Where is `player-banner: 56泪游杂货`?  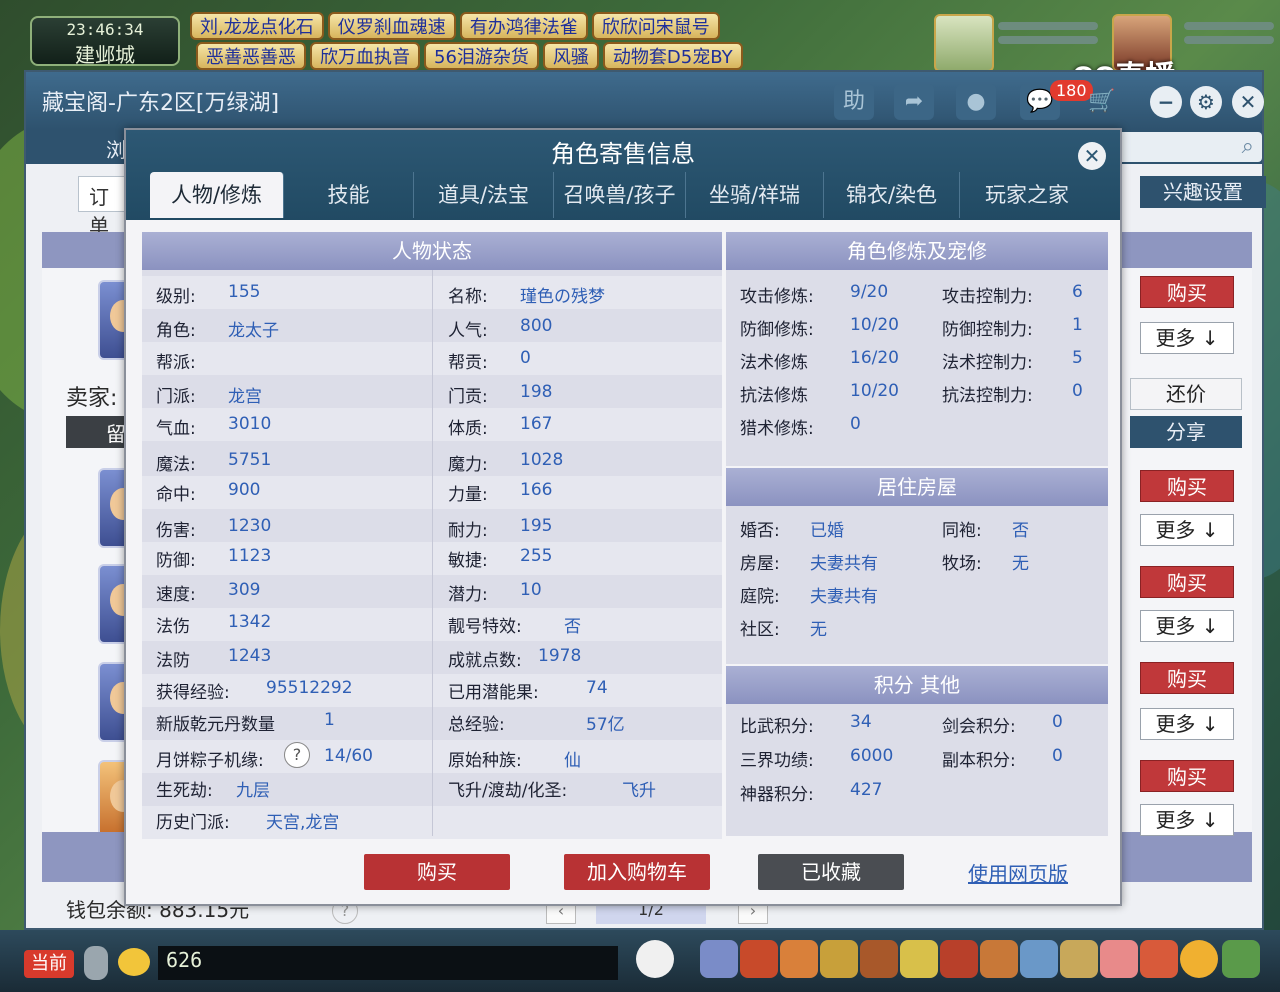 player-banner: 56泪游杂货 is located at coordinates (481, 56).